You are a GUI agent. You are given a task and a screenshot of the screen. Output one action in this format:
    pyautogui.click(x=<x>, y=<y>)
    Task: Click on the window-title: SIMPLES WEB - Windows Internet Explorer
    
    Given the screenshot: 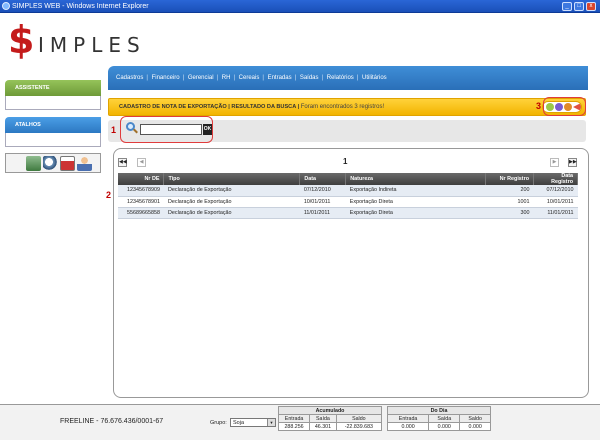 What is the action you would take?
    pyautogui.click(x=80, y=6)
    